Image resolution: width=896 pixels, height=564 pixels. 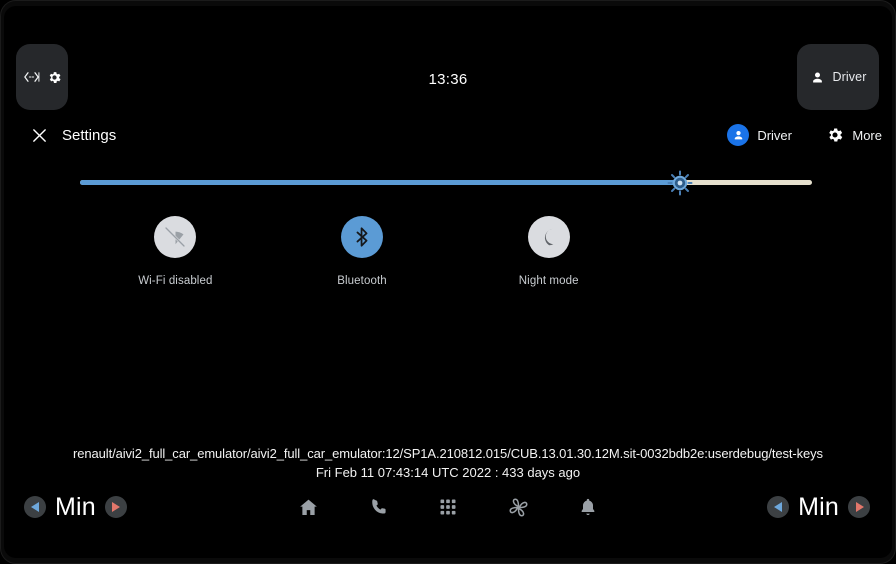 I want to click on status-bar-user-chip: Driver, so click(x=838, y=77).